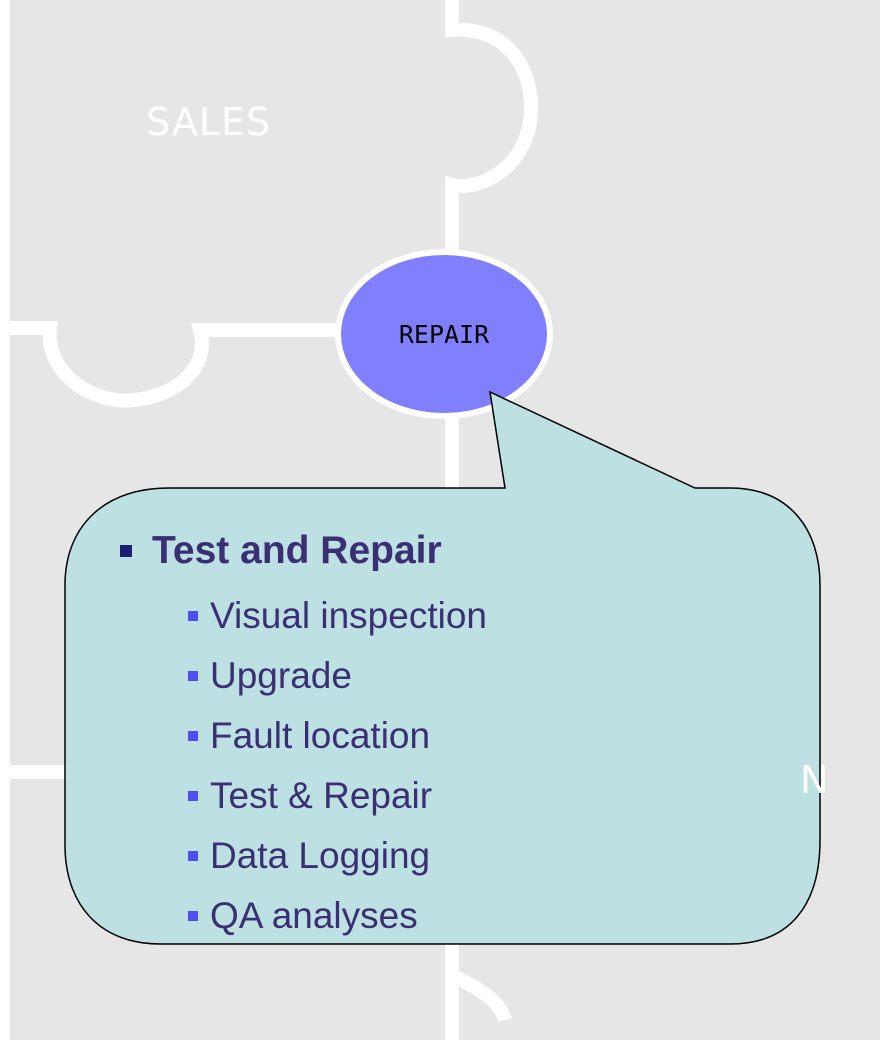 The width and height of the screenshot is (880, 1040). Describe the element at coordinates (320, 855) in the screenshot. I see `list-item-label: Data Logging` at that location.